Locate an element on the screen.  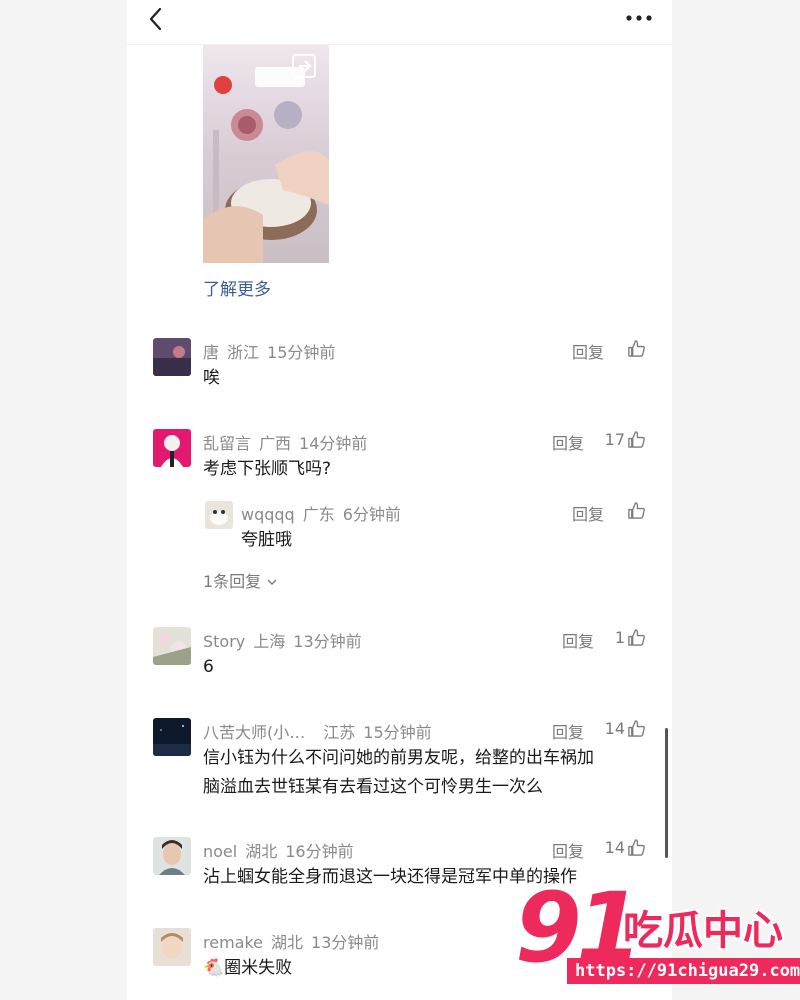
comment-meta: remake 湖北 13分钟前 is located at coordinates (291, 941).